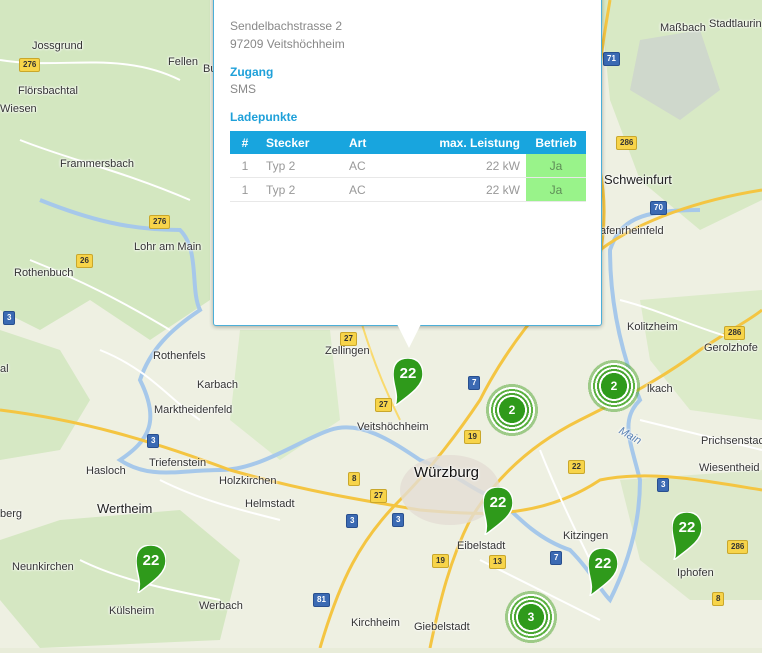 The height and width of the screenshot is (653, 762). Describe the element at coordinates (18, 109) in the screenshot. I see `place-wiesen: Wiesen` at that location.